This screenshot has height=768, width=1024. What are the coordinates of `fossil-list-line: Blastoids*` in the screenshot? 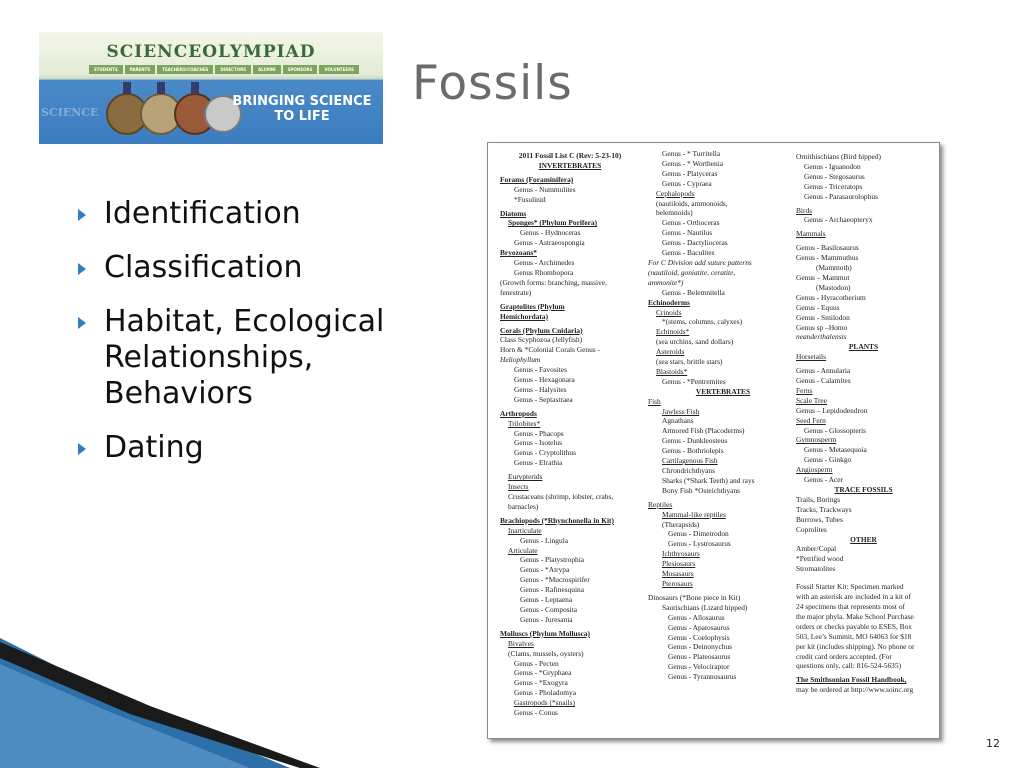 It's located at (672, 371).